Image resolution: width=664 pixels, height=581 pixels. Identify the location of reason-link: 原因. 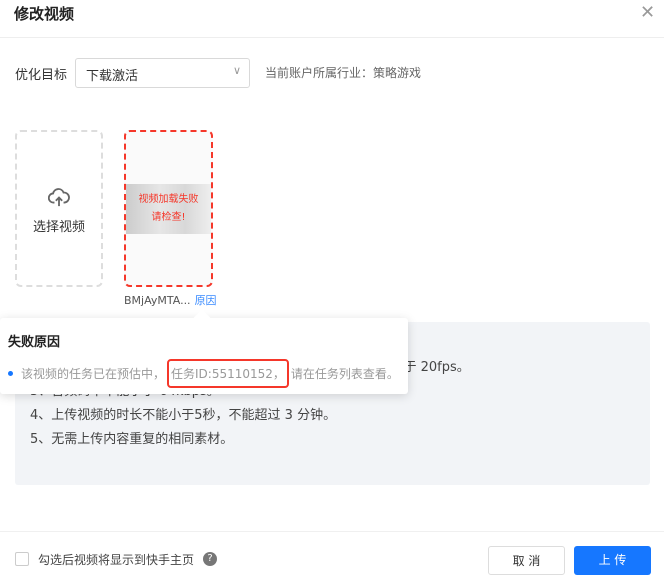
(206, 300).